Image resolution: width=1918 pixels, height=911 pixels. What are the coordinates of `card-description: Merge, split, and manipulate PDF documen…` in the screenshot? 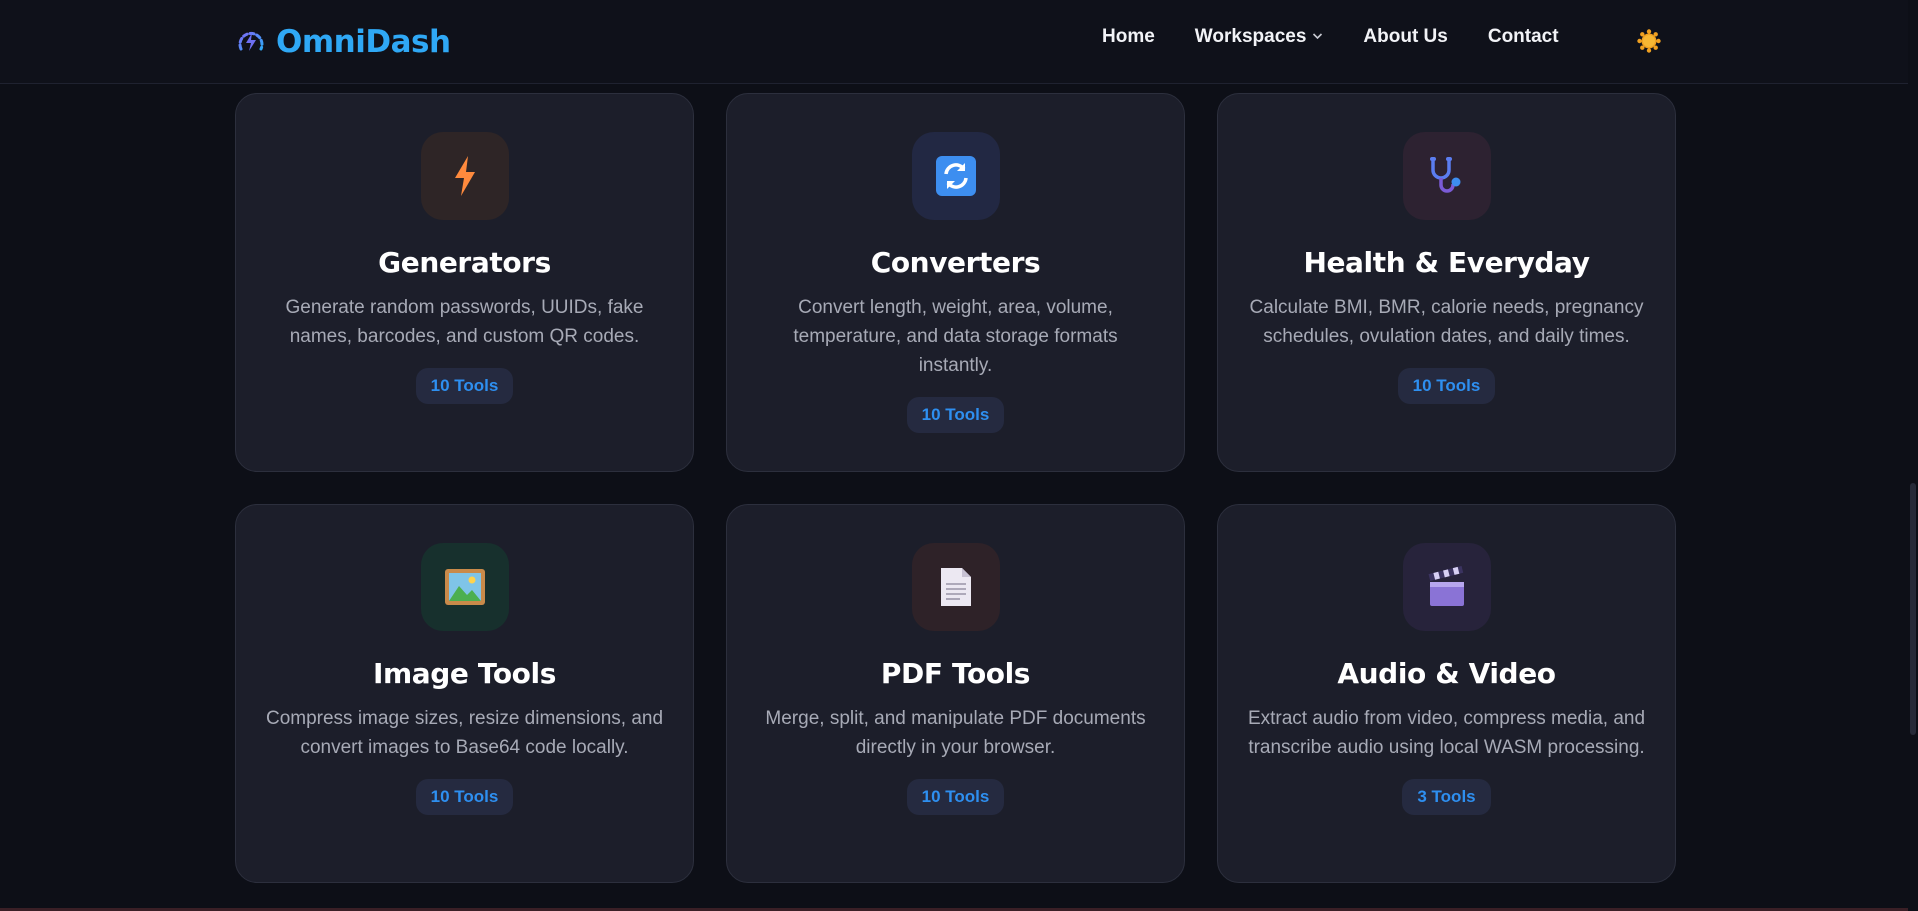 It's located at (955, 733).